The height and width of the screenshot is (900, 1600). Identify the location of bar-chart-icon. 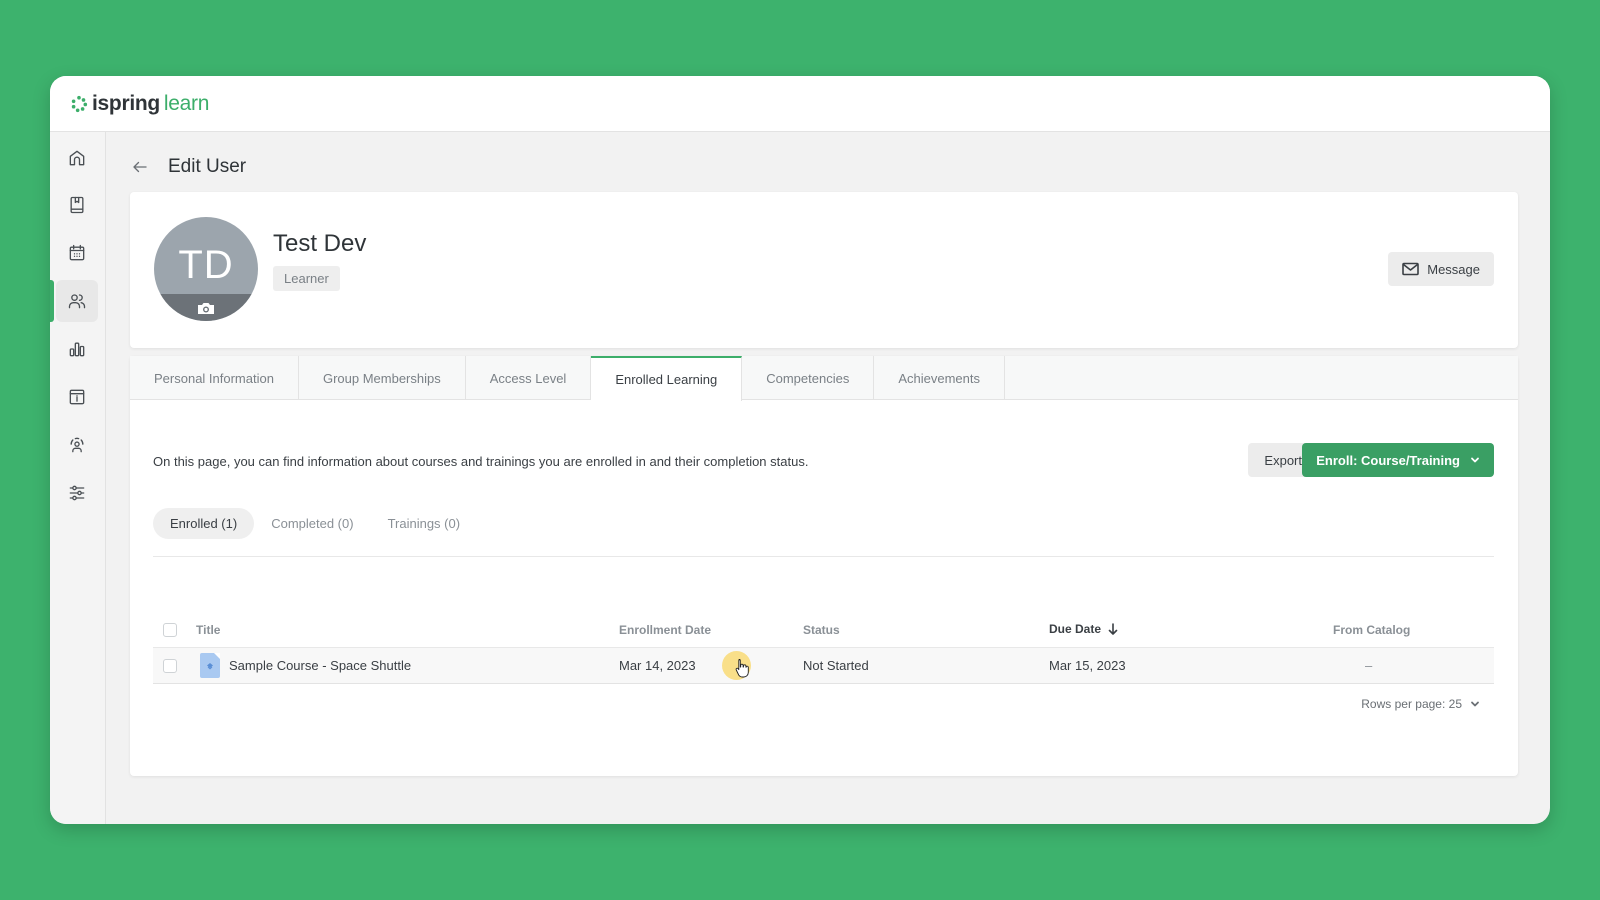
(77, 349).